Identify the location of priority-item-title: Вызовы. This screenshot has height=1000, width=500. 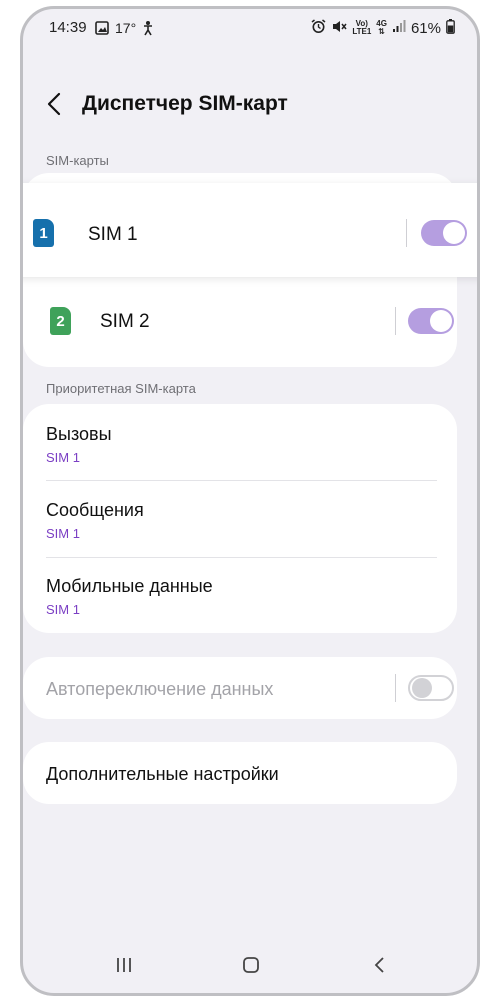
(79, 434).